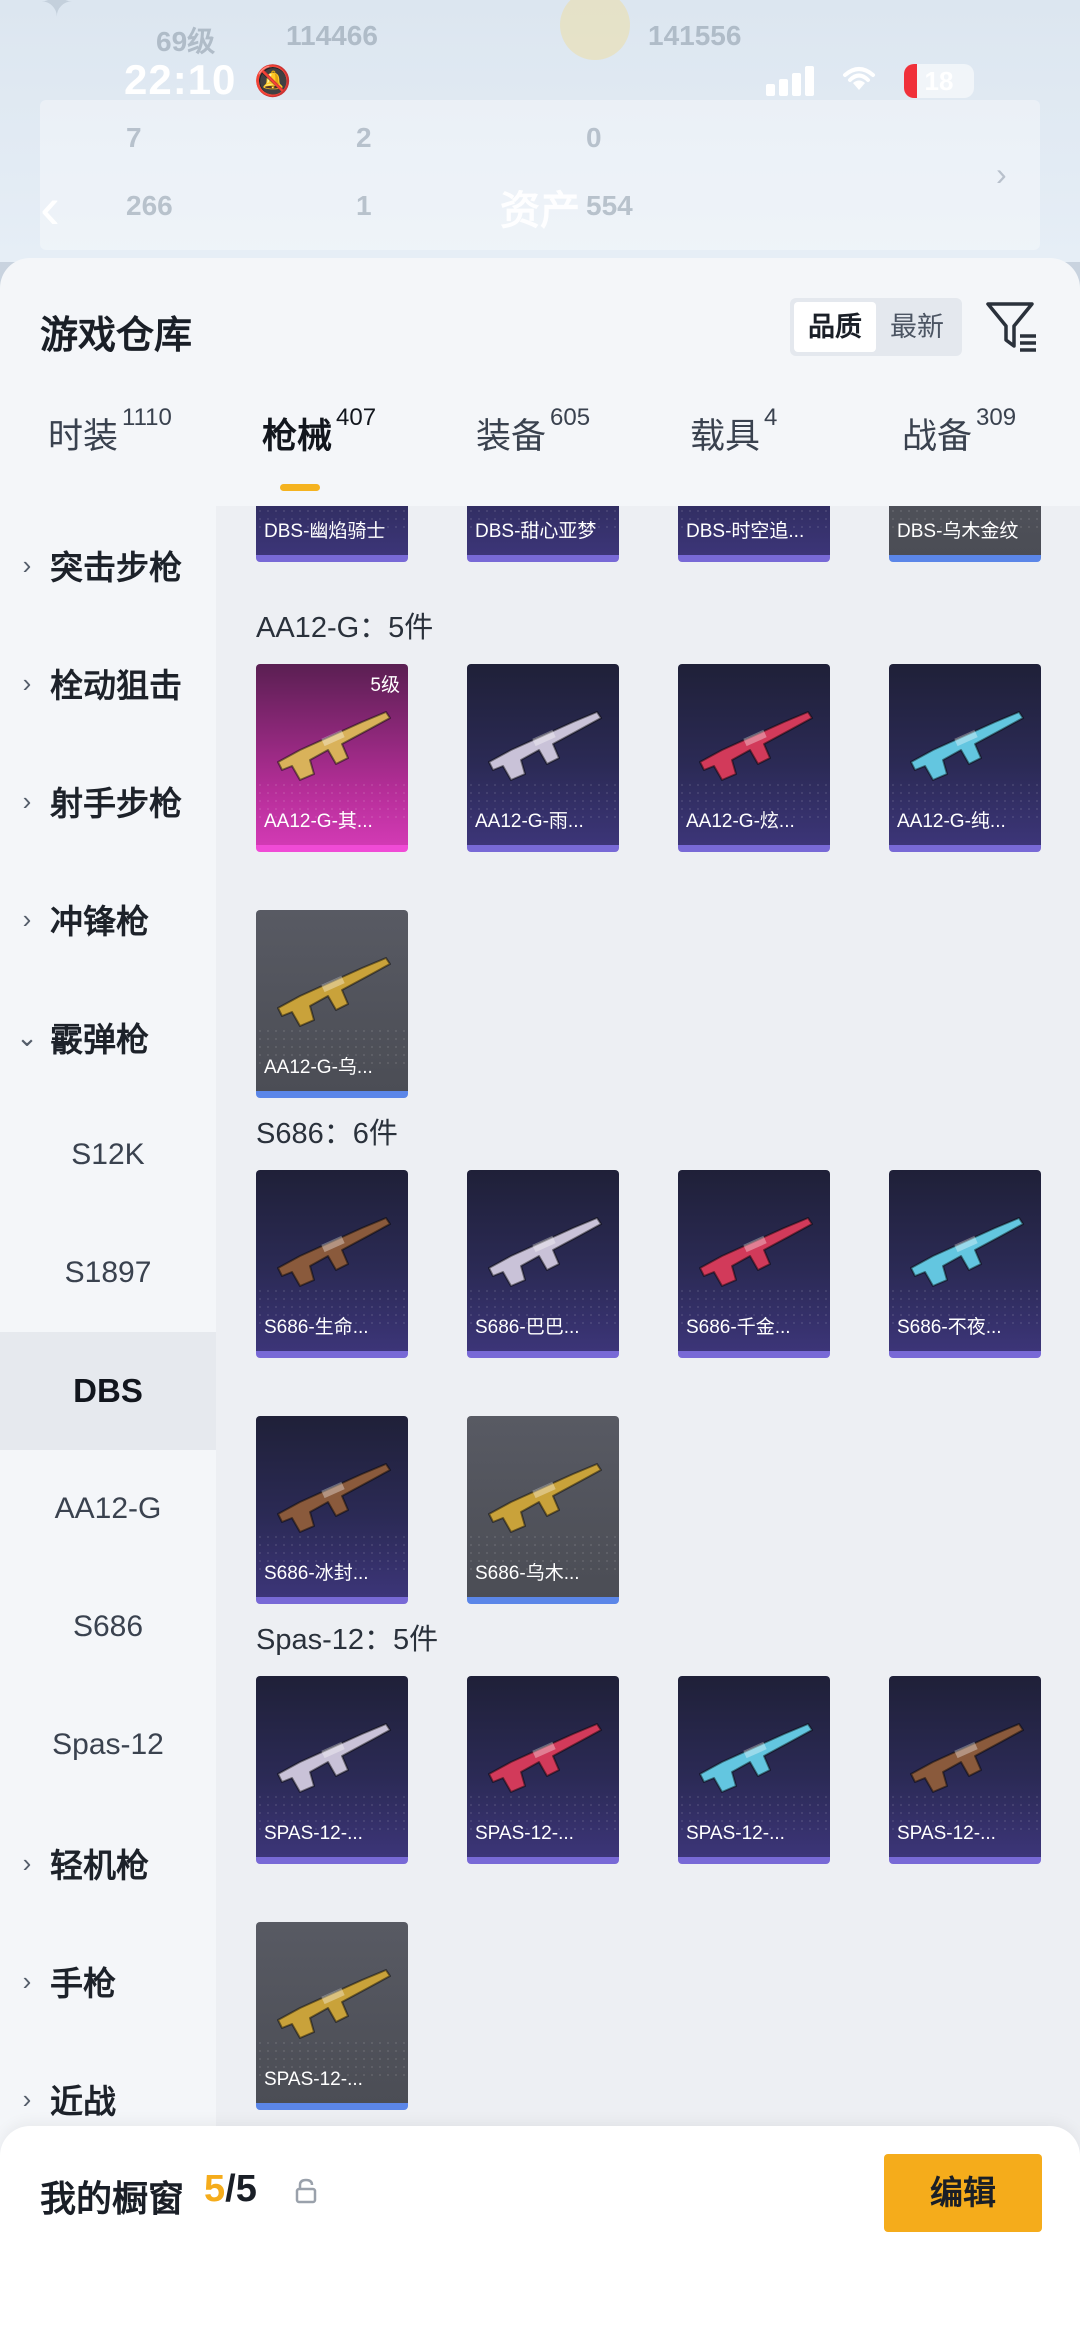  I want to click on edit-button: 编辑, so click(963, 2193).